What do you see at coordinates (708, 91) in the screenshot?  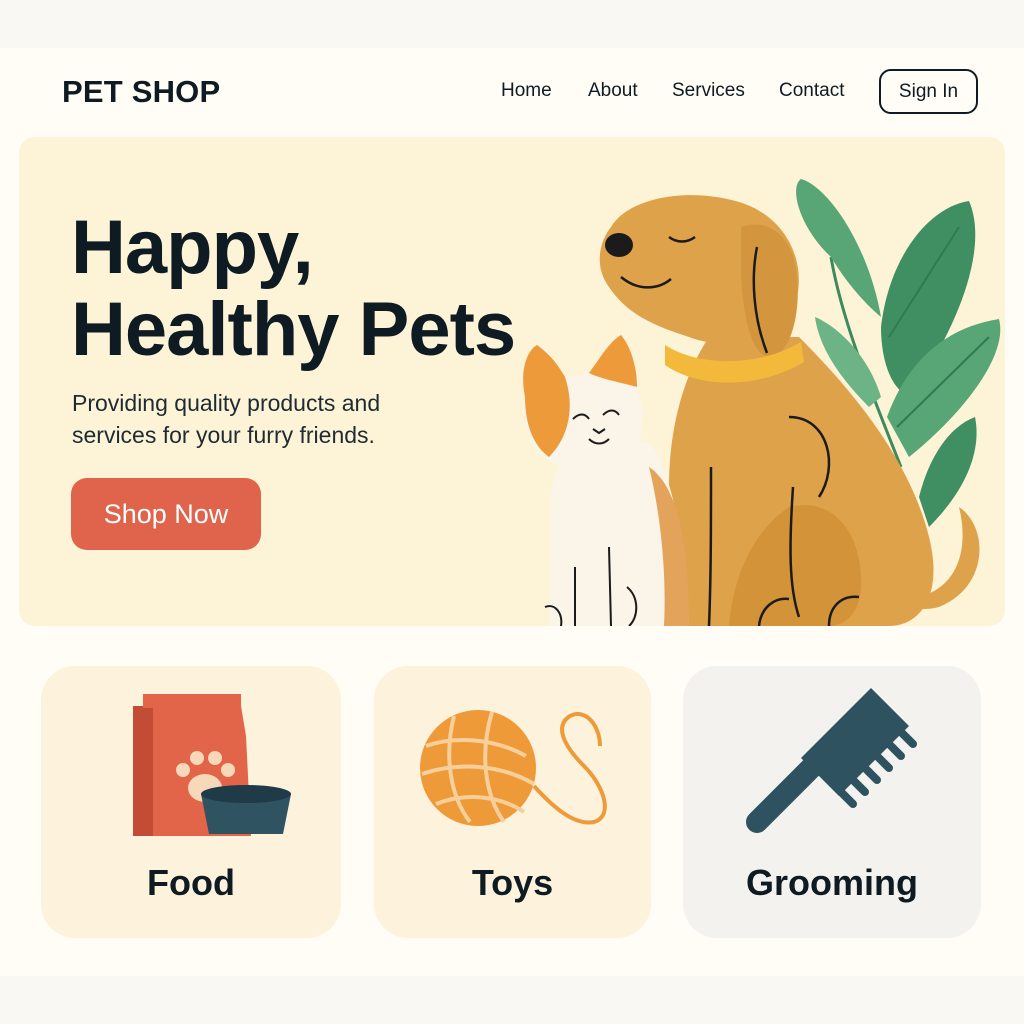 I see `nav-services-link: Services` at bounding box center [708, 91].